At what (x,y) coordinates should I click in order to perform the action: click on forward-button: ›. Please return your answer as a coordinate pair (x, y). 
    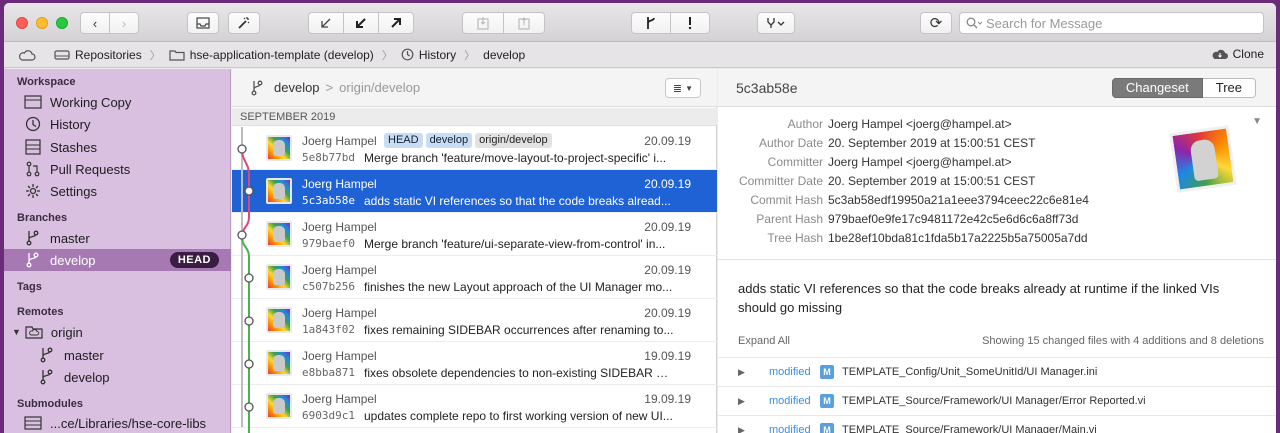
    Looking at the image, I should click on (124, 23).